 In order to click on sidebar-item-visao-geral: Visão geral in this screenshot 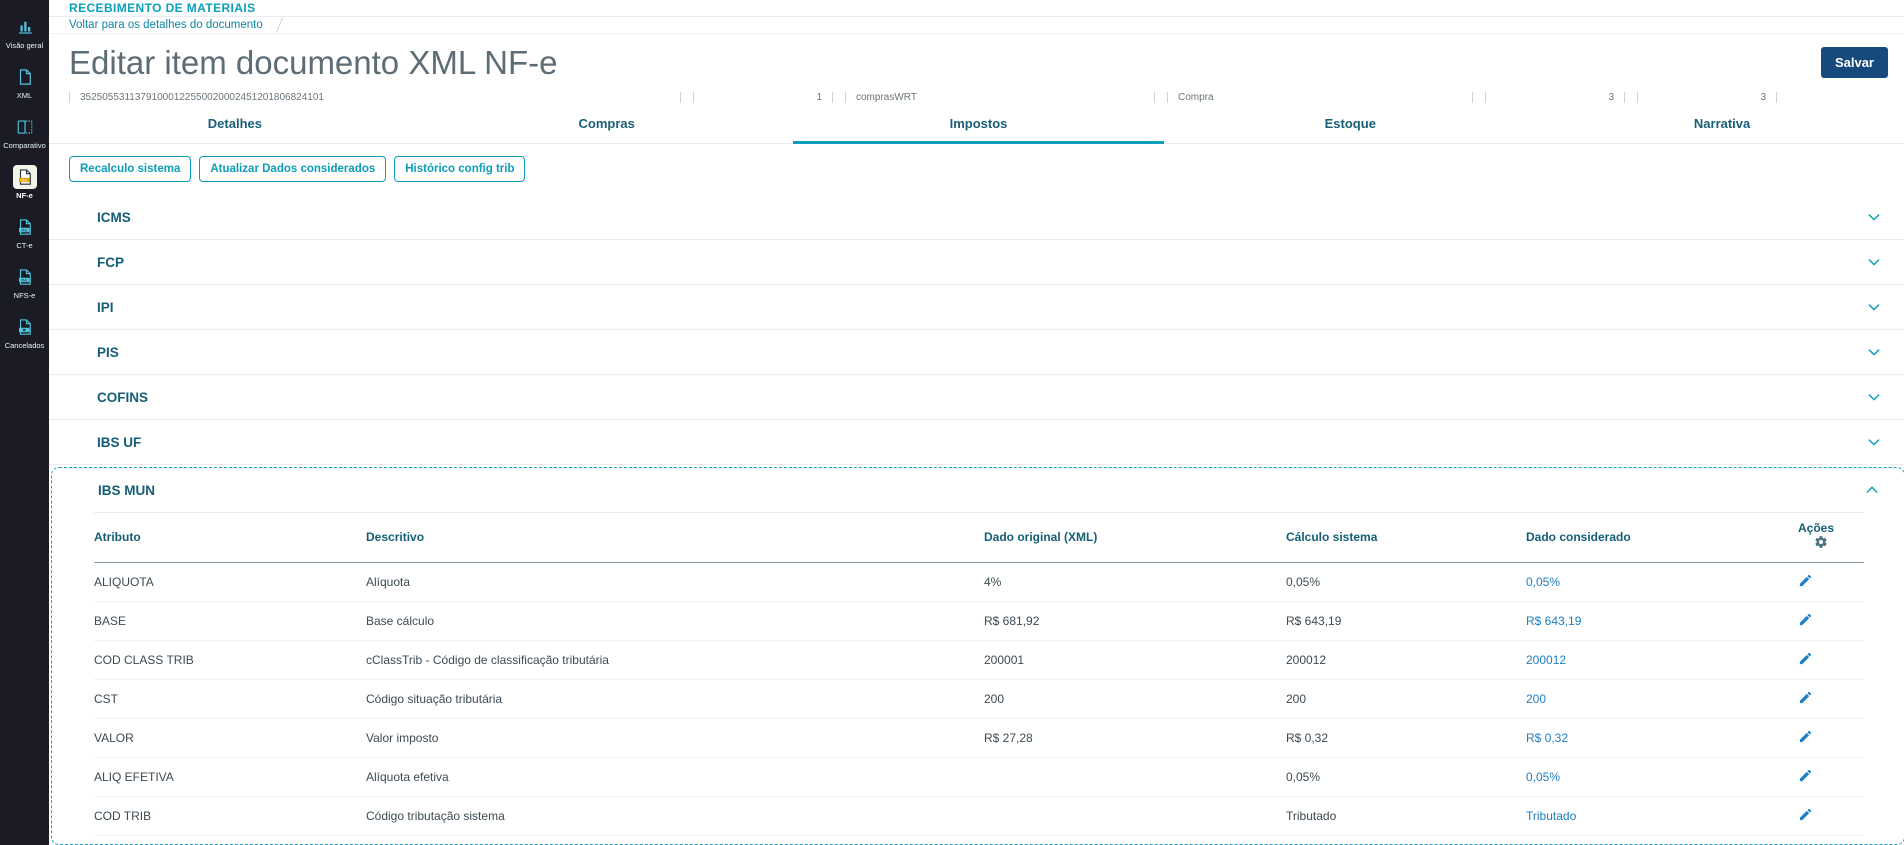, I will do `click(24, 33)`.